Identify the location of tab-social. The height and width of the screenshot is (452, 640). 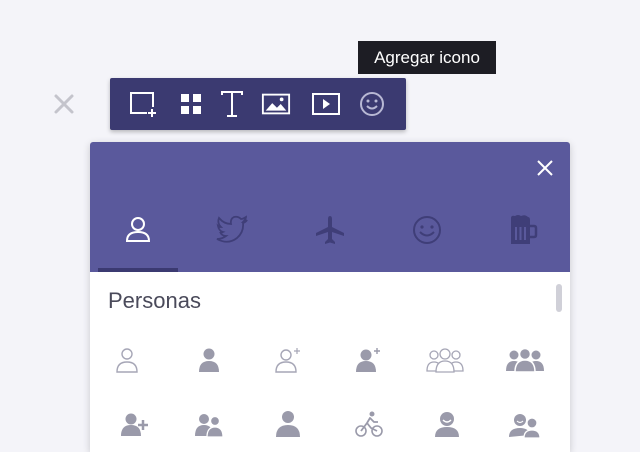
(233, 238).